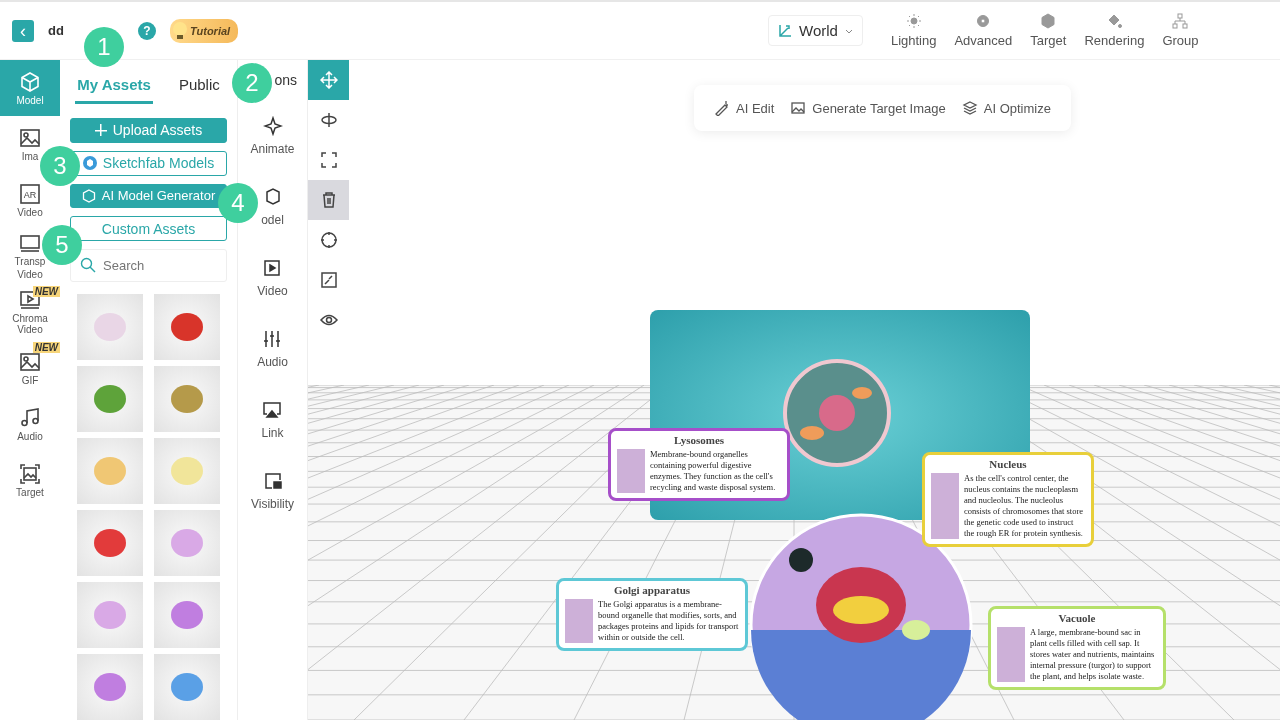  Describe the element at coordinates (1077, 618) in the screenshot. I see `card-title: Vacuole` at that location.